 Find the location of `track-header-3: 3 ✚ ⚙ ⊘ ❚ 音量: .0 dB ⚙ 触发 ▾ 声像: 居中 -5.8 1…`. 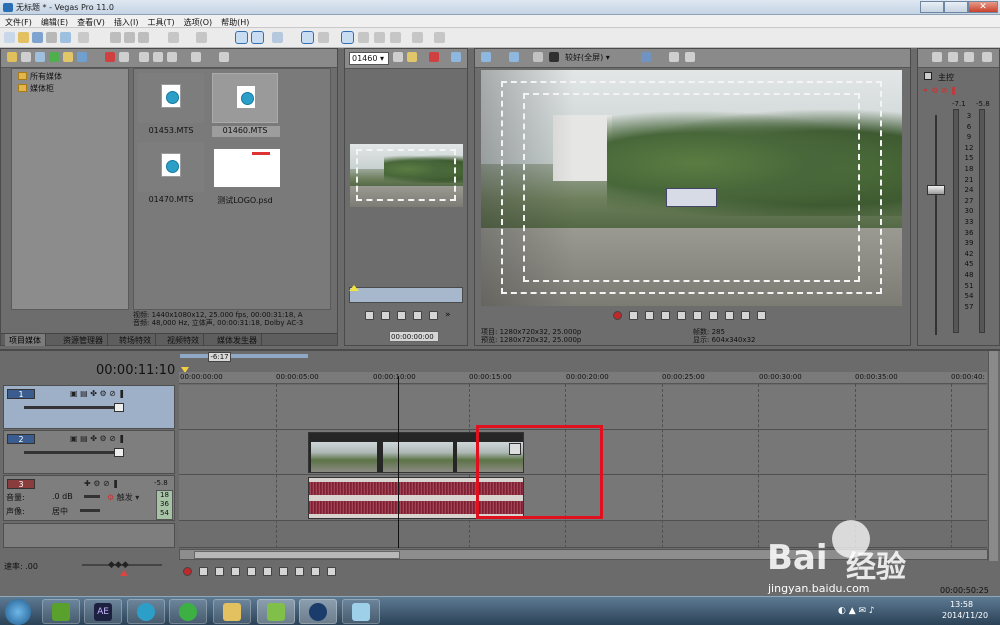

track-header-3: 3 ✚ ⚙ ⊘ ❚ 音量: .0 dB ⚙ 触发 ▾ 声像: 居中 -5.8 1… is located at coordinates (89, 498).